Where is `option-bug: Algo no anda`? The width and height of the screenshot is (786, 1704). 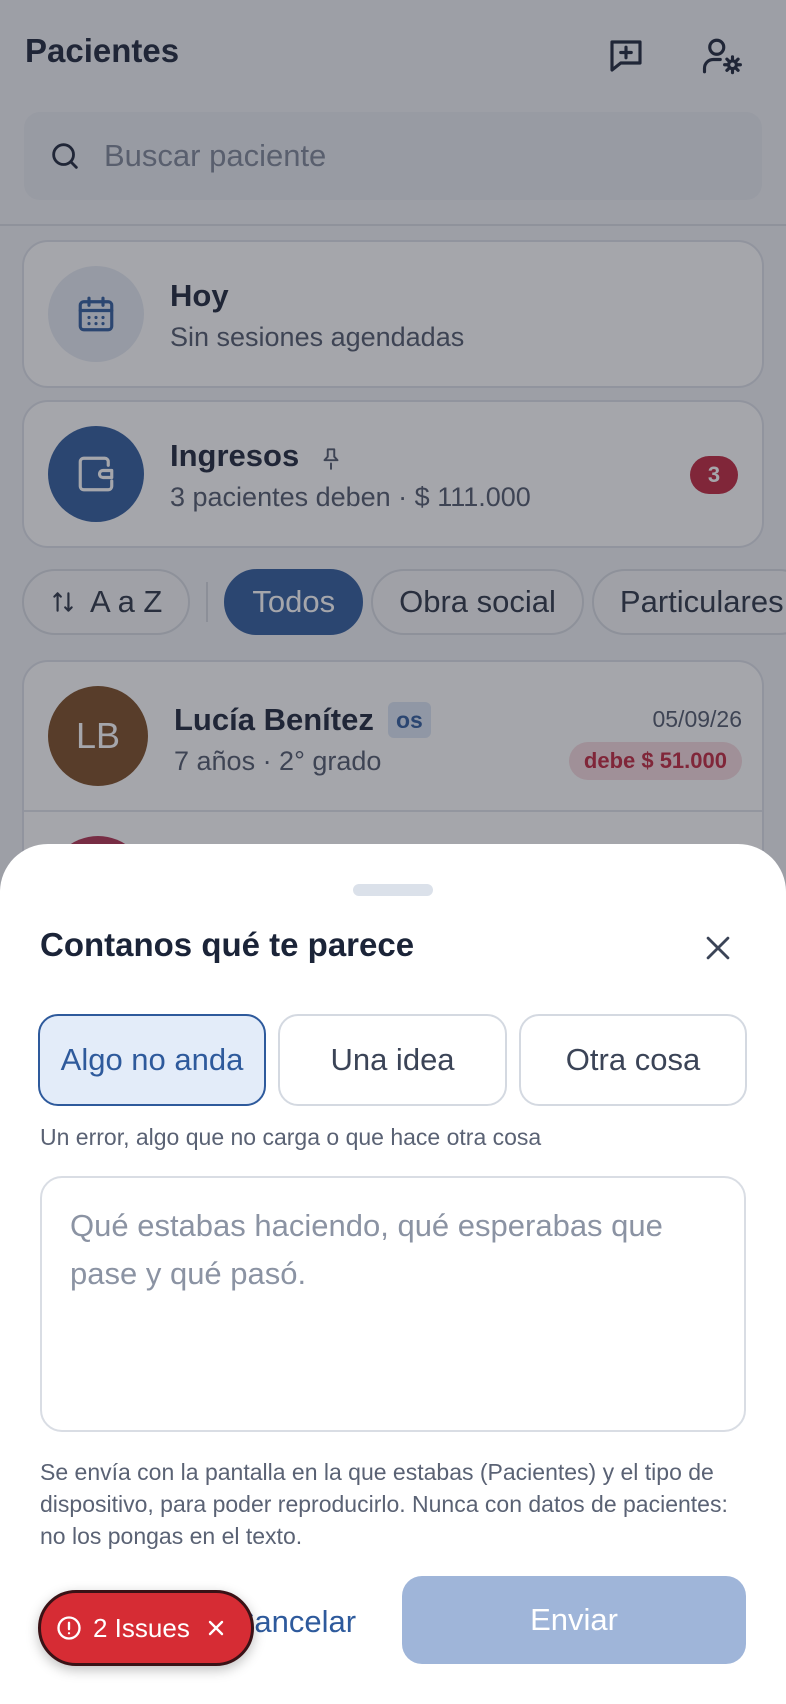
option-bug: Algo no anda is located at coordinates (152, 1060).